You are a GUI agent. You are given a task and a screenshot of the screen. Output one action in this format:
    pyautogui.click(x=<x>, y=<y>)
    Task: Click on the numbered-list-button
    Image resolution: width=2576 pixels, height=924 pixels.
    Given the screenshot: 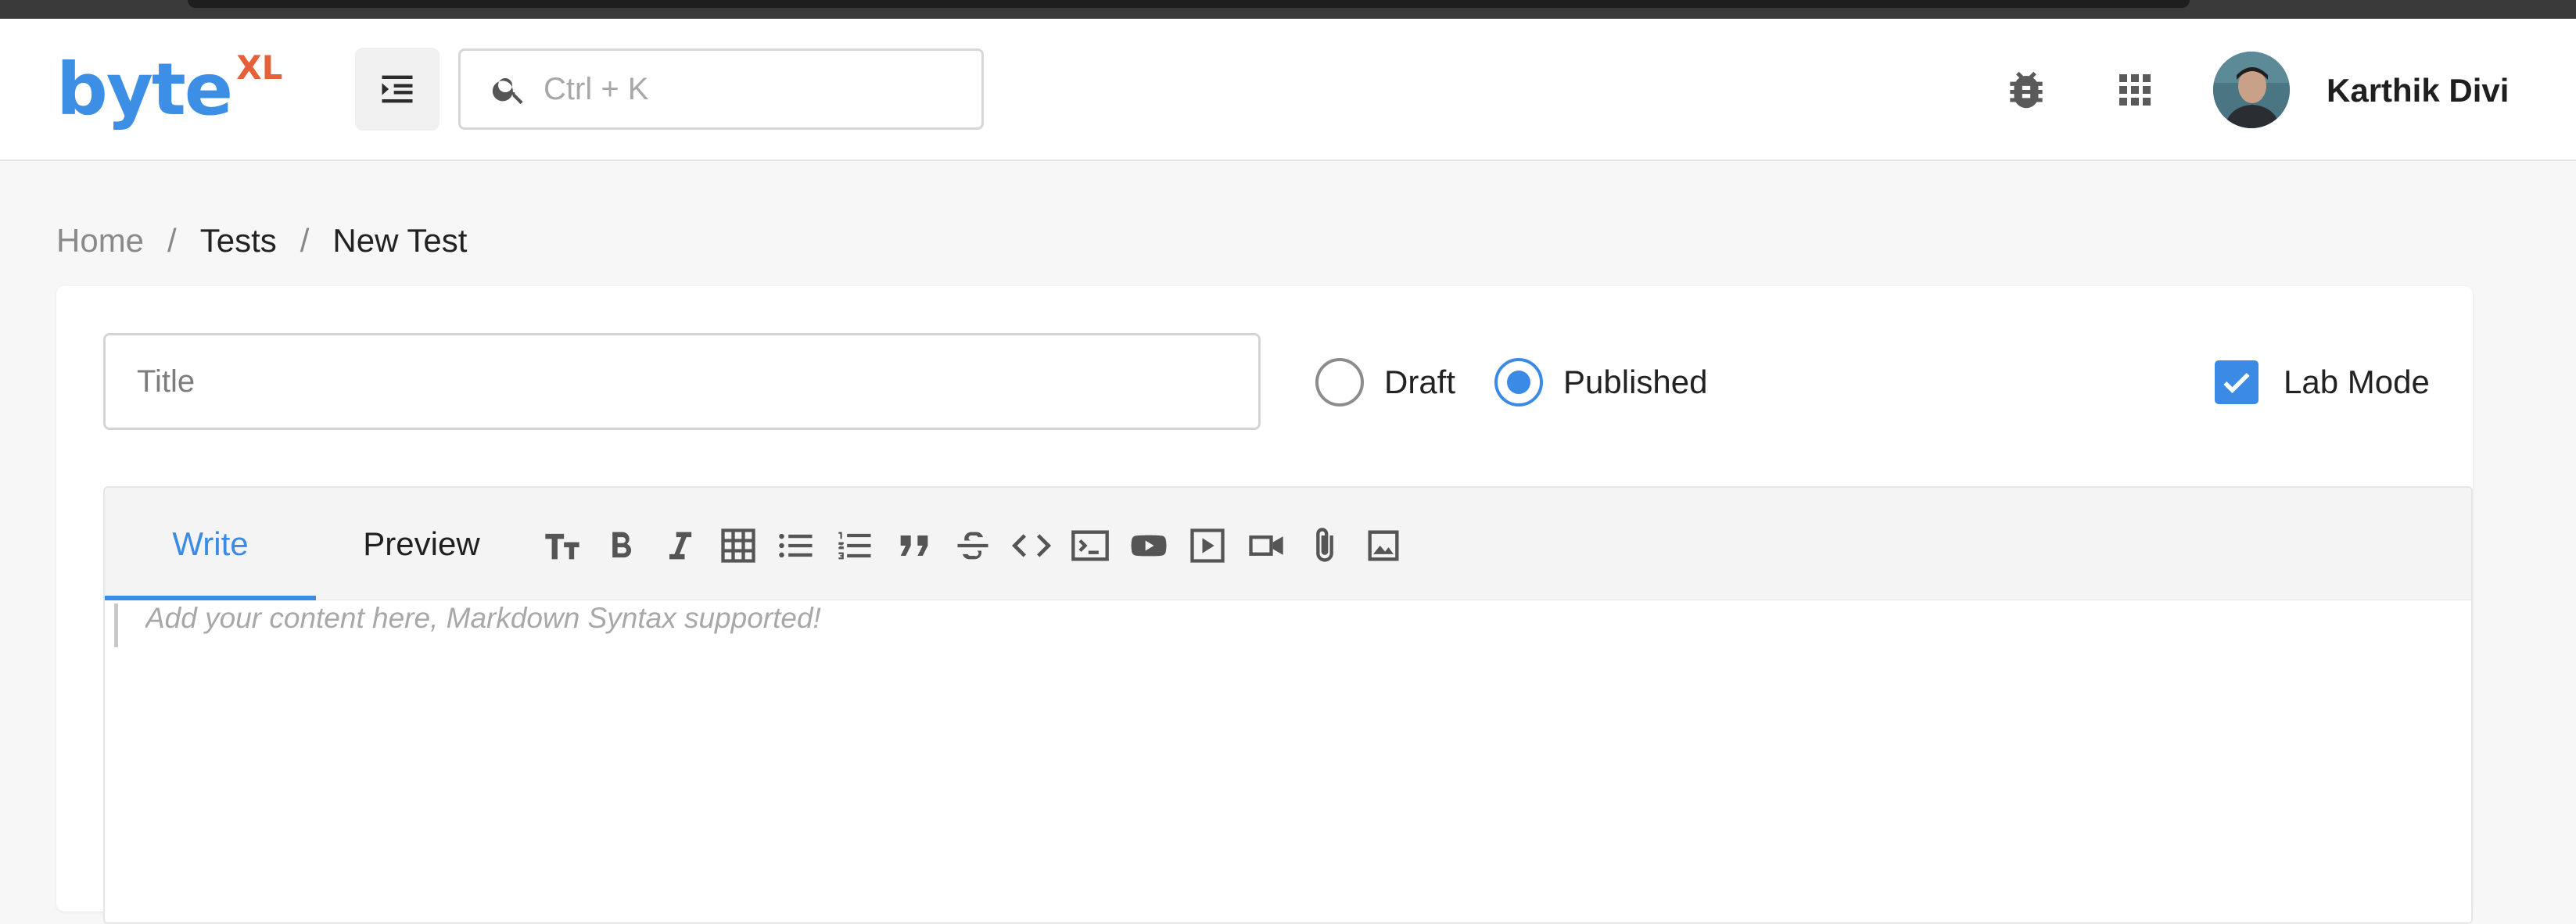 What is the action you would take?
    pyautogui.click(x=856, y=545)
    